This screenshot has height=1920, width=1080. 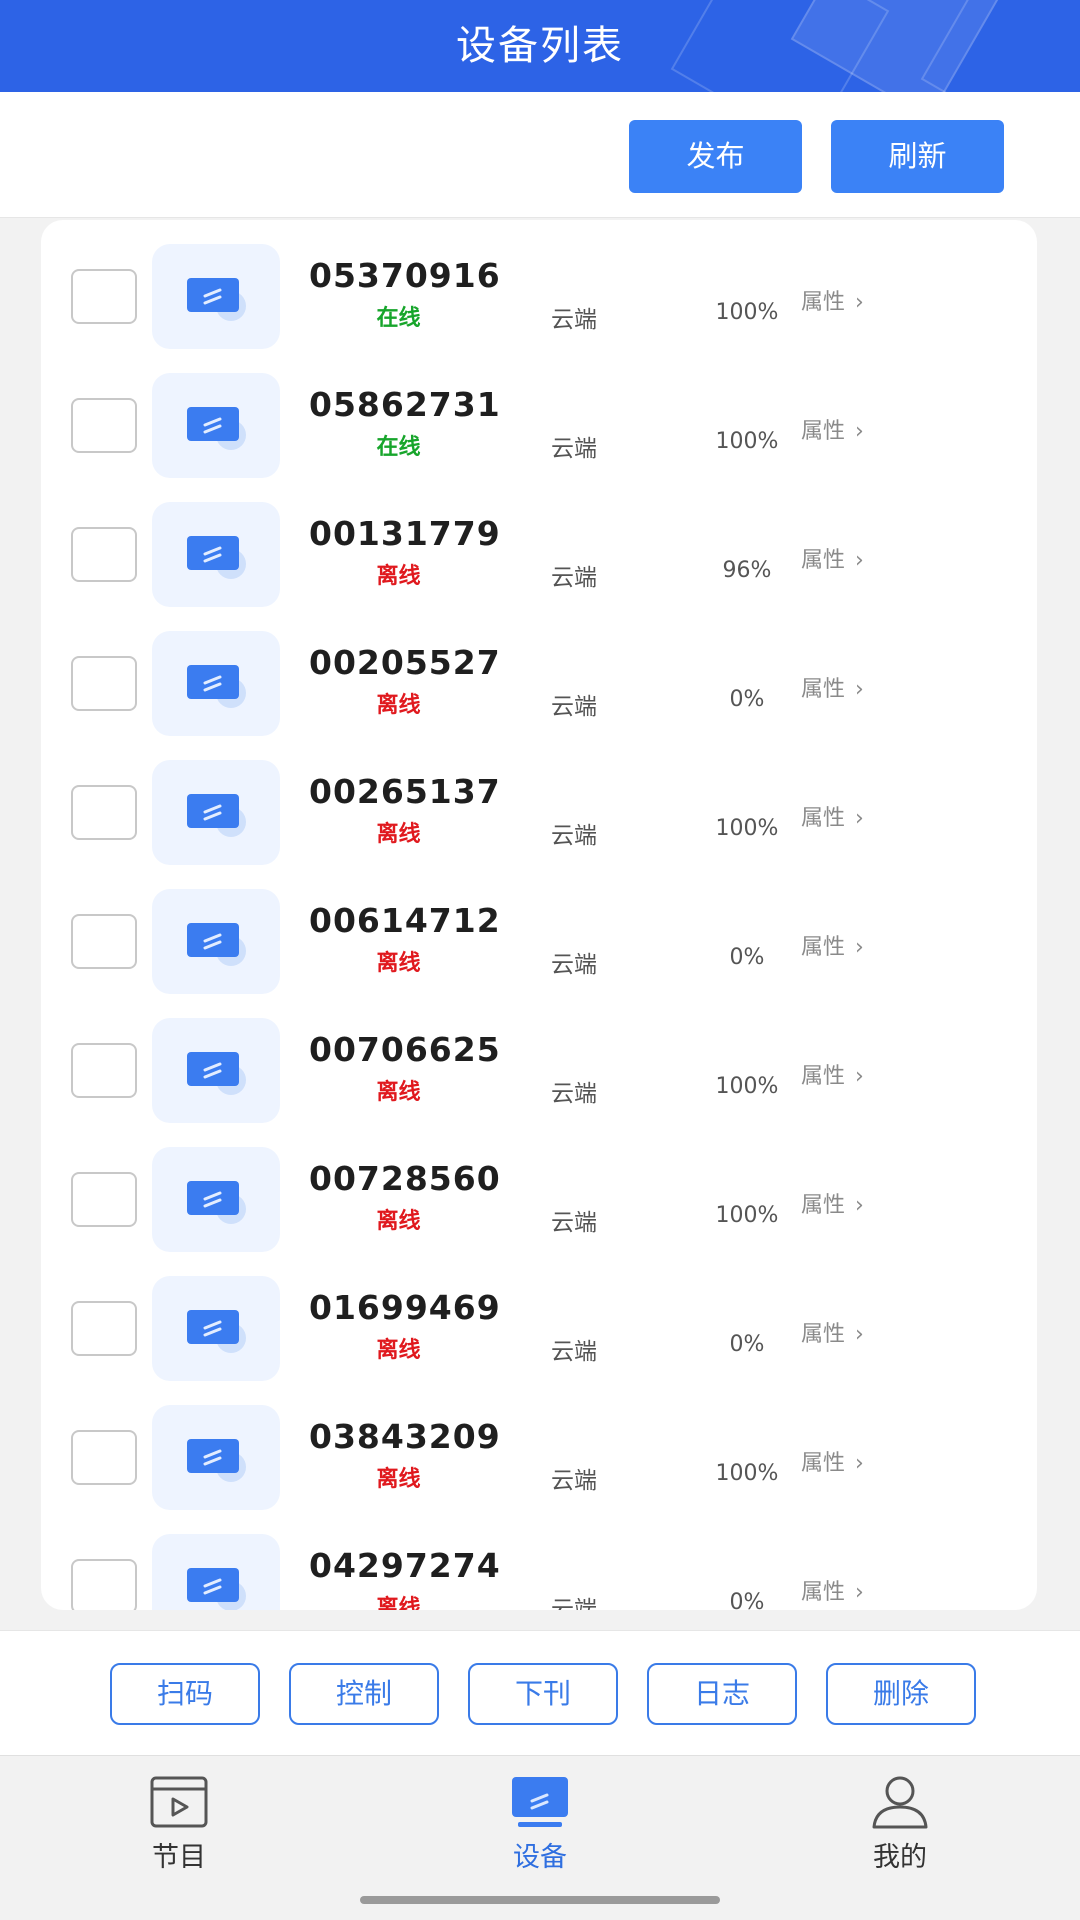 What do you see at coordinates (540, 155) in the screenshot?
I see `action-bar: 发布 刷新` at bounding box center [540, 155].